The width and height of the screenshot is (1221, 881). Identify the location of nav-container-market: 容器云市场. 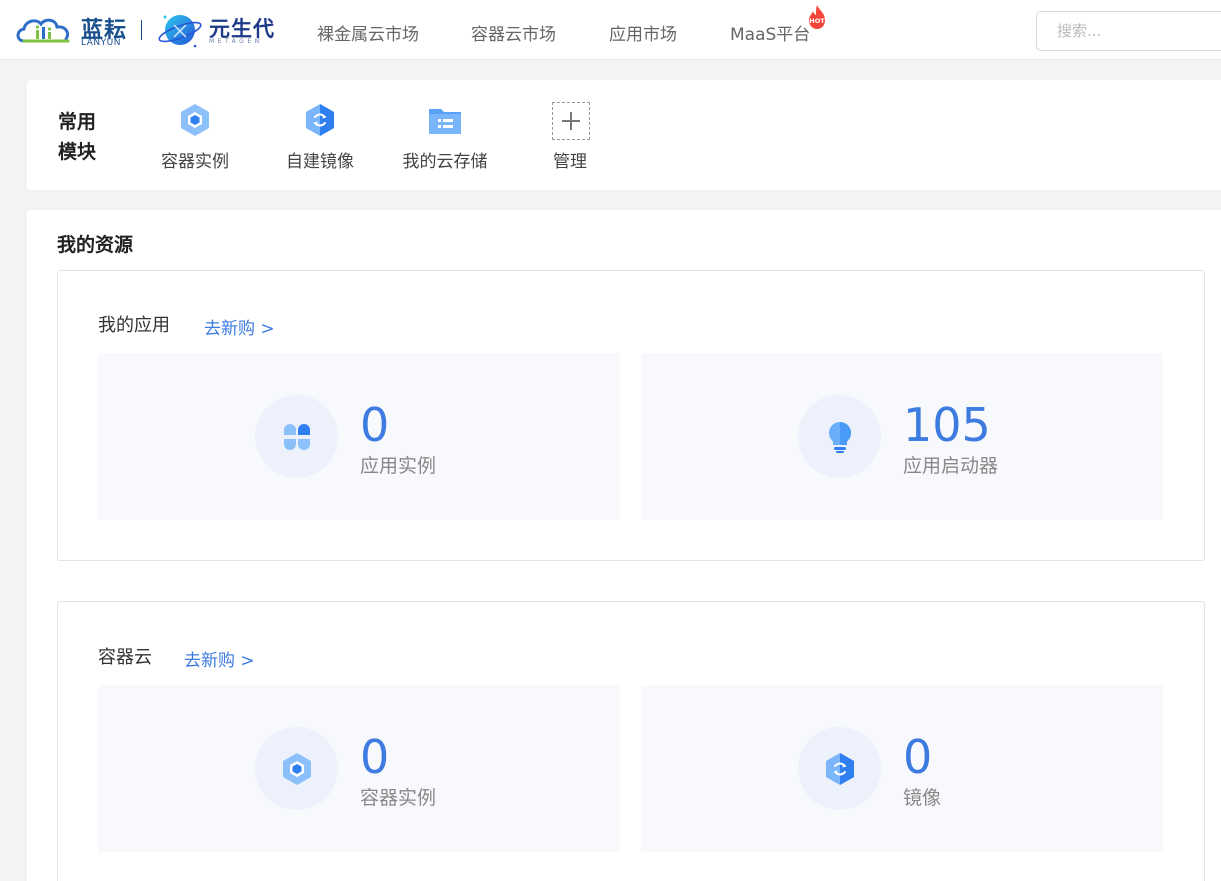
(513, 32).